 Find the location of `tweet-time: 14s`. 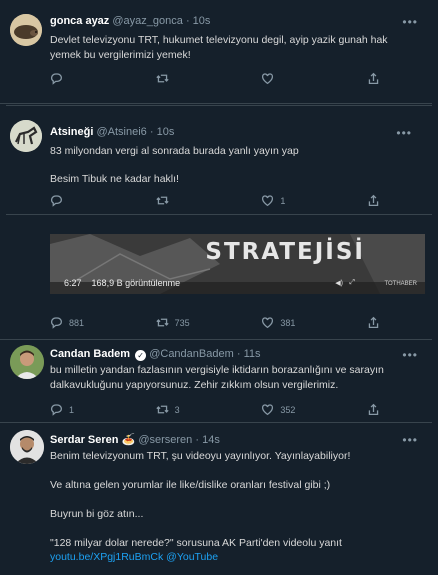

tweet-time: 14s is located at coordinates (211, 440).